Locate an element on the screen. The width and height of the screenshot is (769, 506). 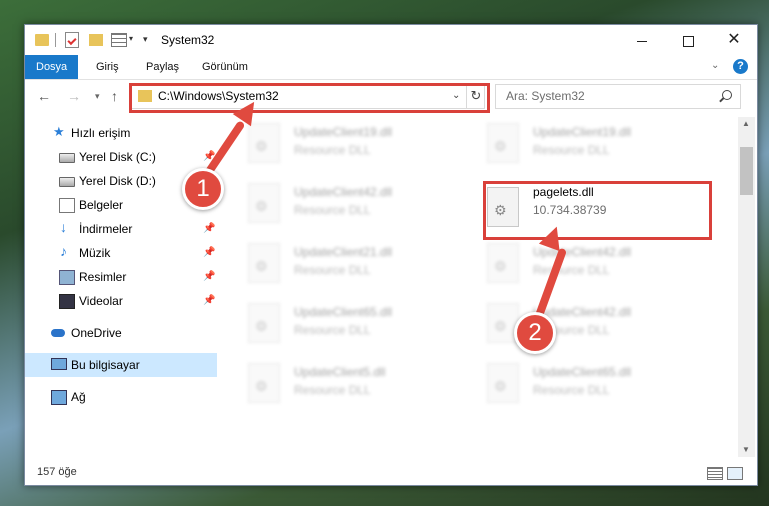
minimize-button is located at coordinates (642, 40).